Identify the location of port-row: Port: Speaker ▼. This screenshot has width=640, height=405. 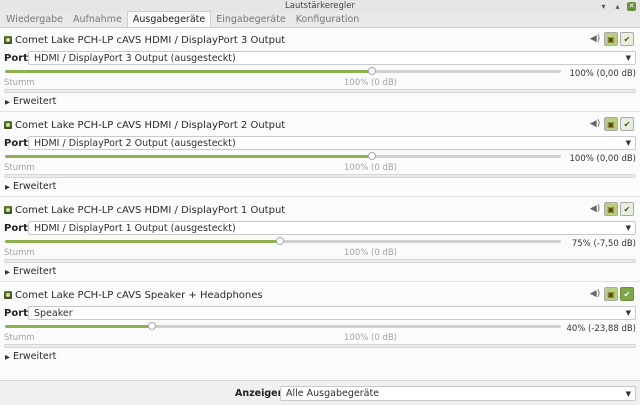
(320, 313).